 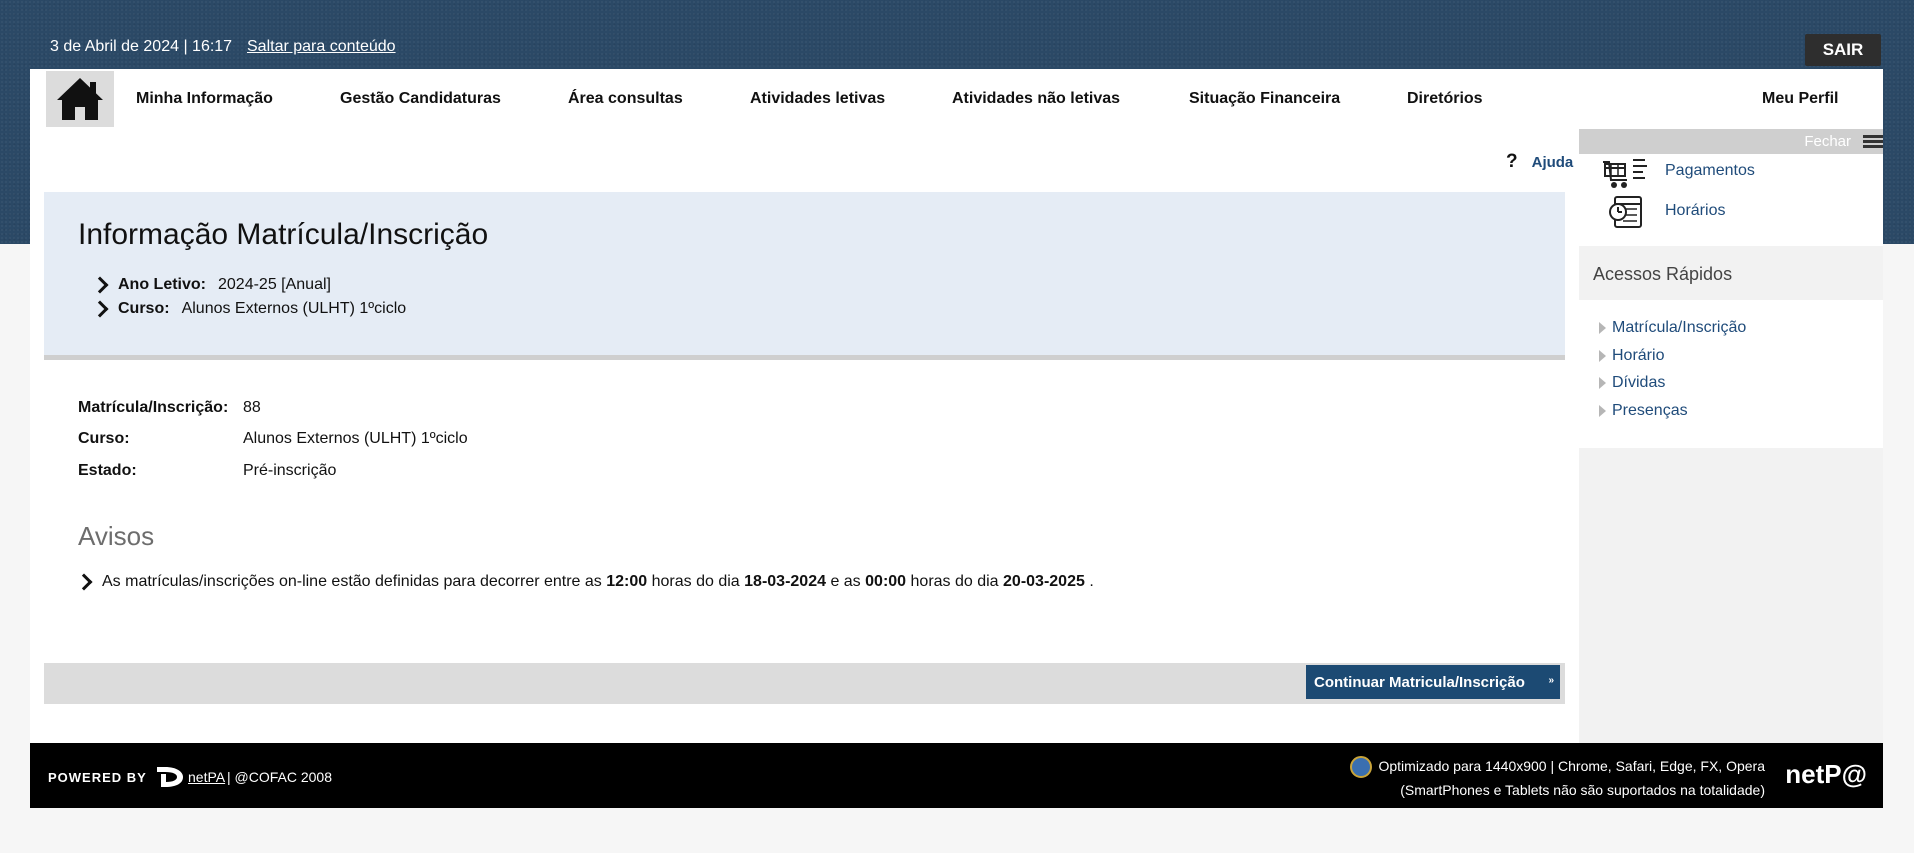 What do you see at coordinates (1419, 682) in the screenshot?
I see `continue-enrollment-label: Continuar Matricula/Inscrição` at bounding box center [1419, 682].